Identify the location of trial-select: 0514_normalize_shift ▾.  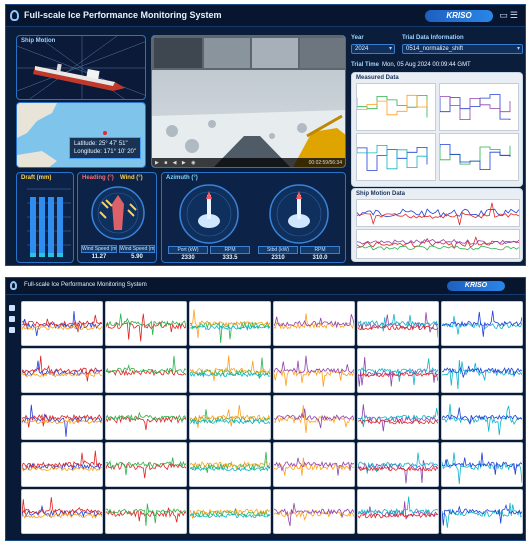
(462, 49).